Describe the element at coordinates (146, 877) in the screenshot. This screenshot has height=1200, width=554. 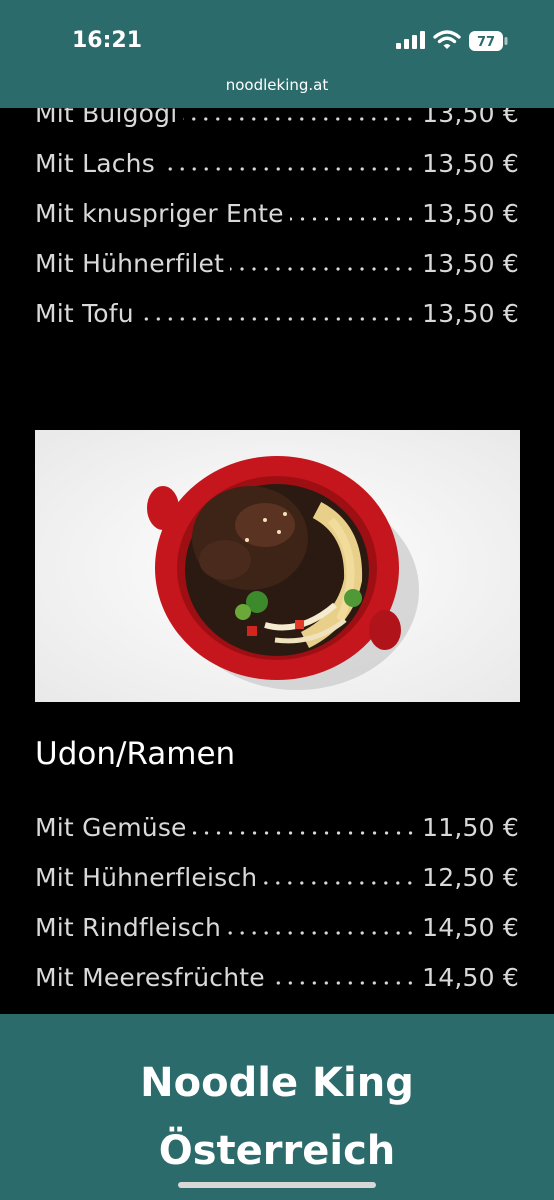
I see `menu-item-name: Mit Hühnerfleisch` at that location.